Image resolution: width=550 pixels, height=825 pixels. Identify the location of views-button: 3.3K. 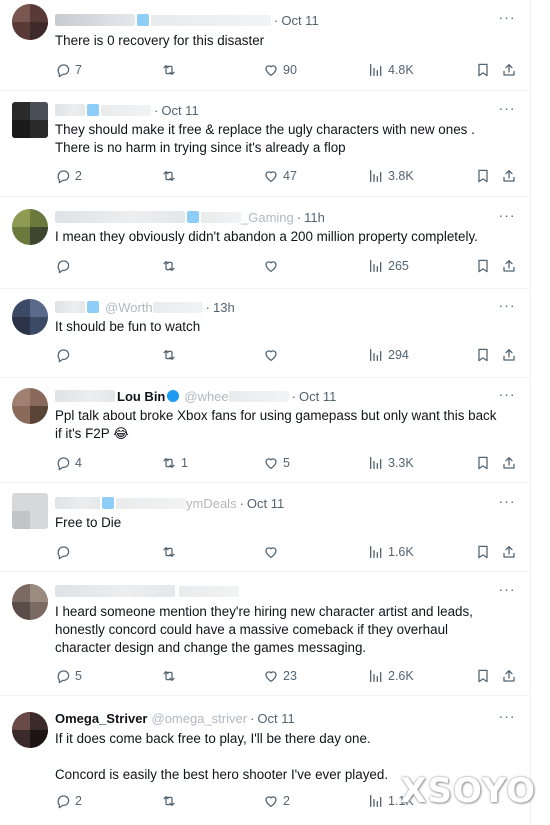
(391, 463).